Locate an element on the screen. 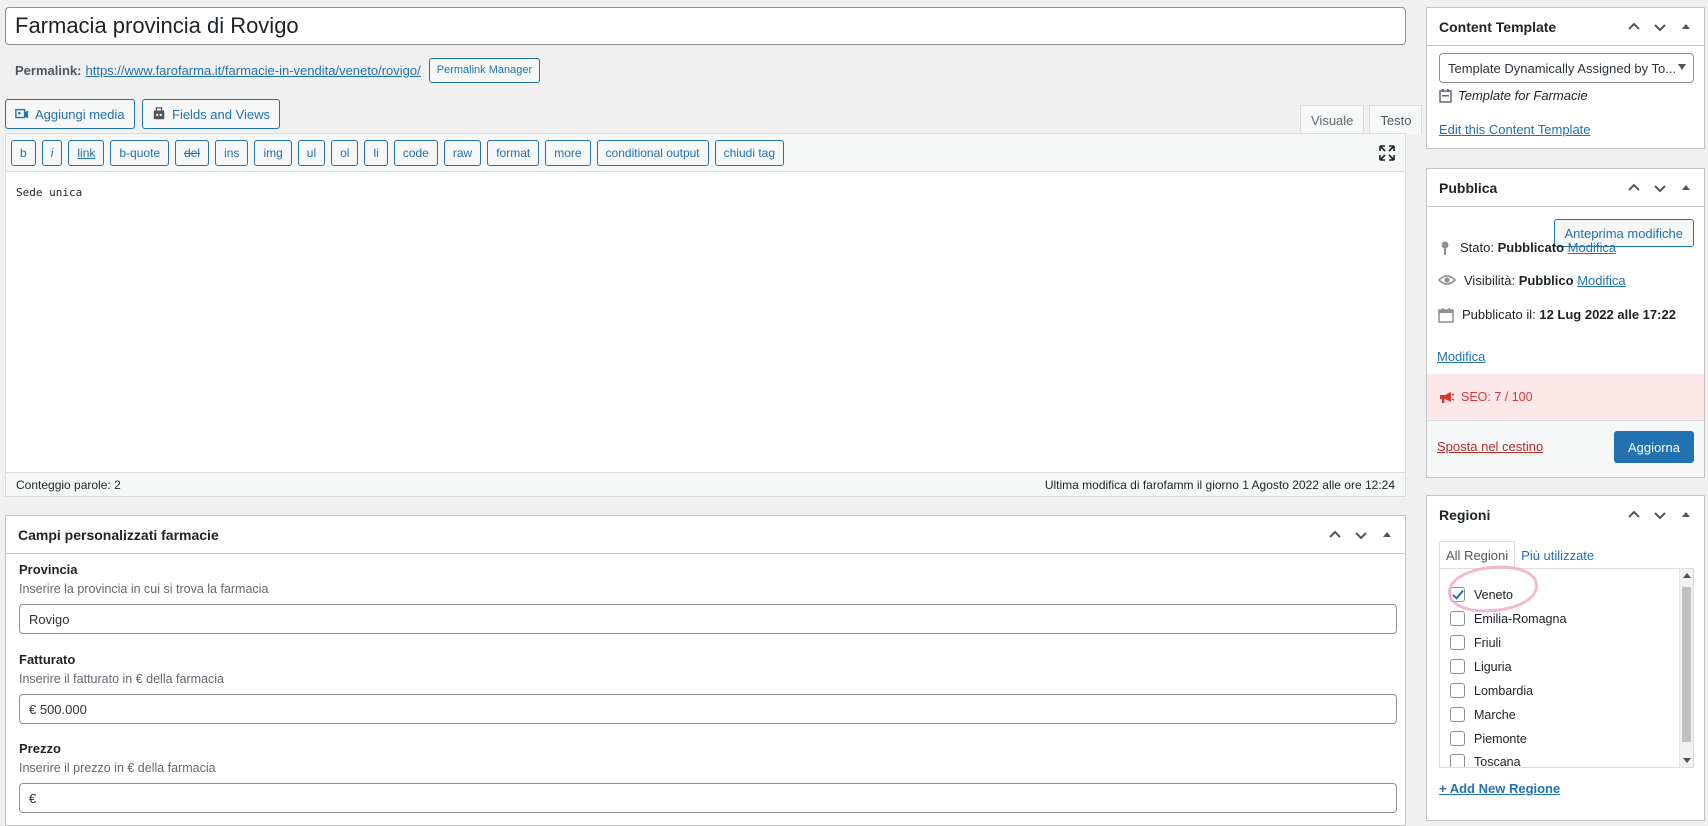 This screenshot has width=1708, height=826. visibility-row: Visibilità: Pubblico Modifica is located at coordinates (1532, 280).